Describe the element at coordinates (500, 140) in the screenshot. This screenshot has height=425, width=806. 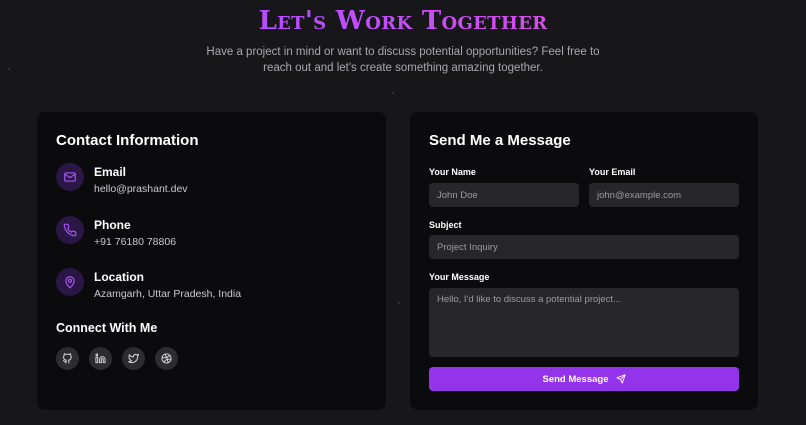
I see `message-form-title: Send Me a Message` at that location.